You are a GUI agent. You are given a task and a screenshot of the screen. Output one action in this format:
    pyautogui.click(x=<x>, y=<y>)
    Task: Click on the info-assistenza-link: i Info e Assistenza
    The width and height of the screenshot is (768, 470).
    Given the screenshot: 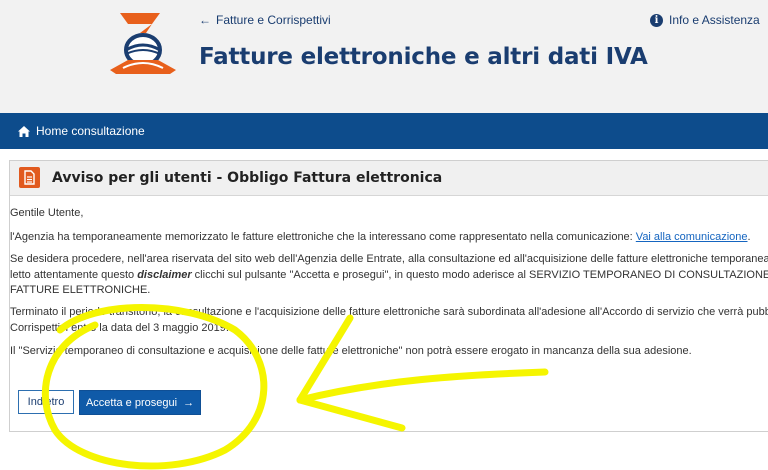 What is the action you would take?
    pyautogui.click(x=705, y=20)
    